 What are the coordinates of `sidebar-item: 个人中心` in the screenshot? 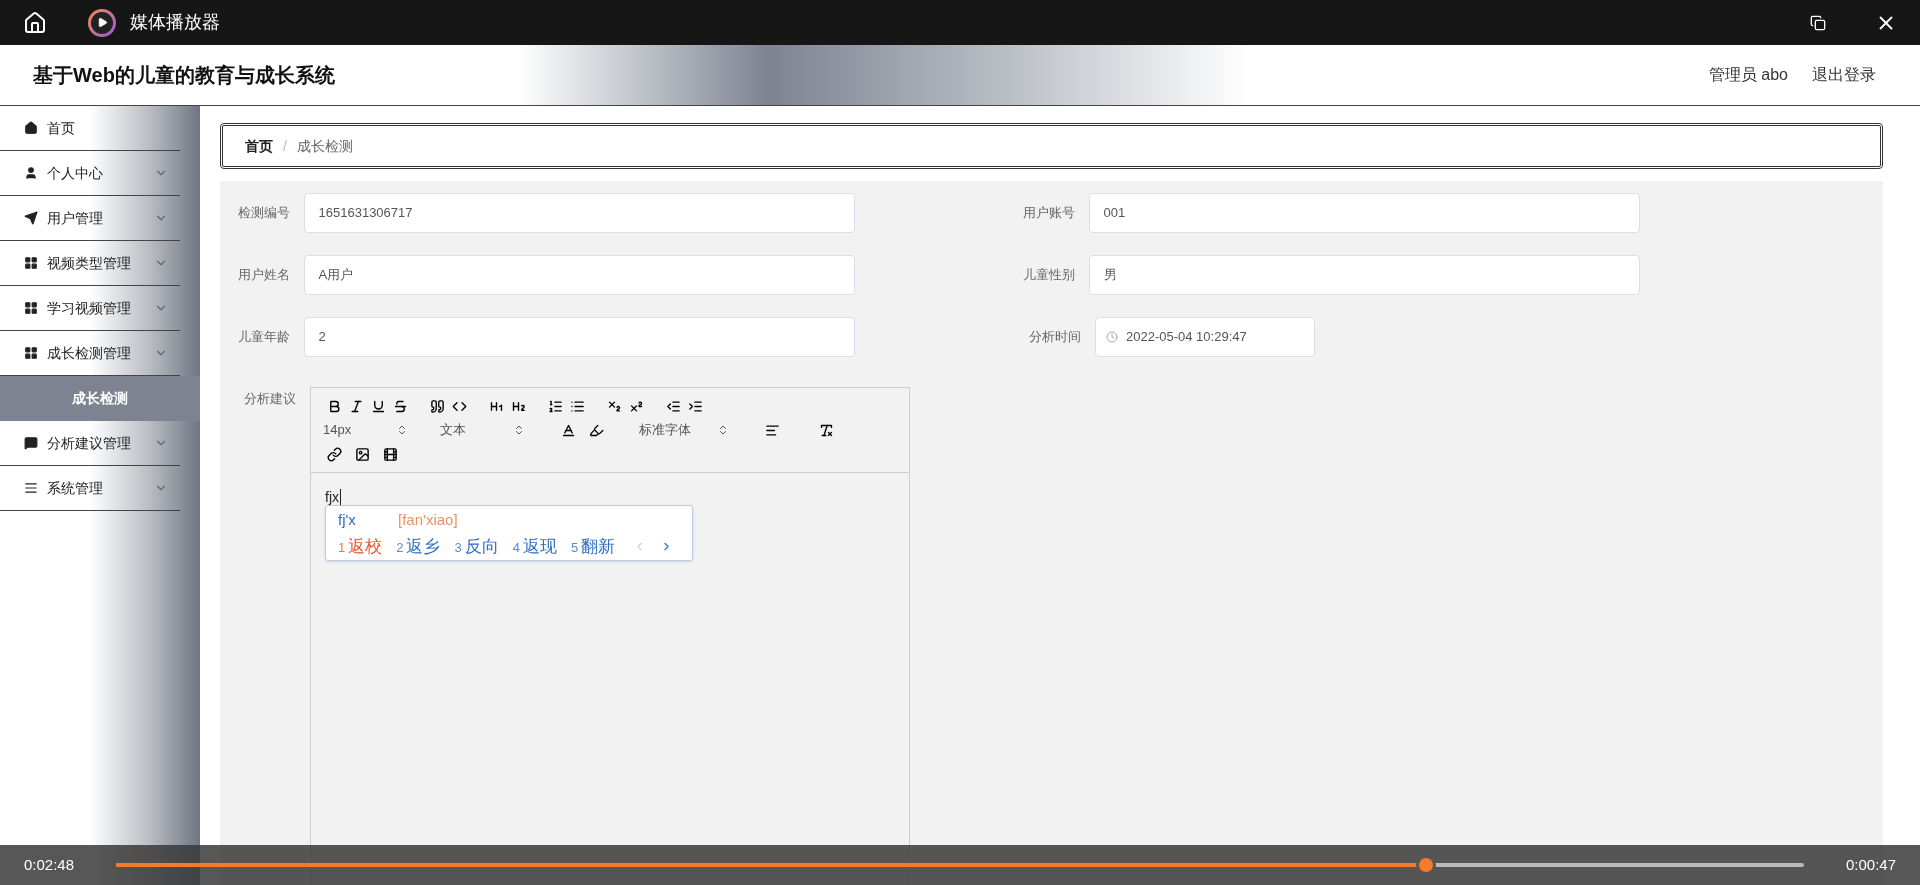 It's located at (90, 173).